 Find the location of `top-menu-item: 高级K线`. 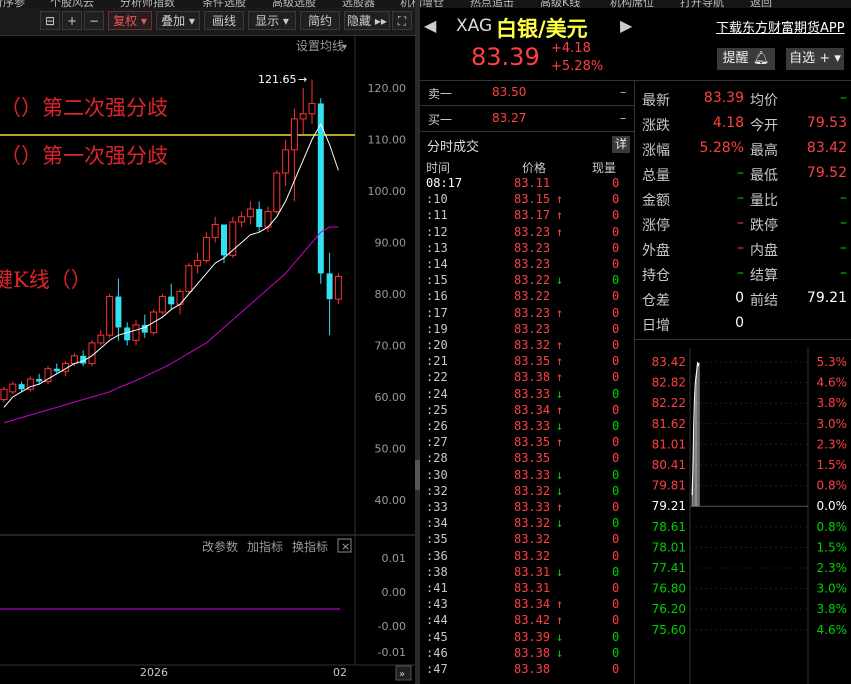

top-menu-item: 高级K线 is located at coordinates (560, 4).